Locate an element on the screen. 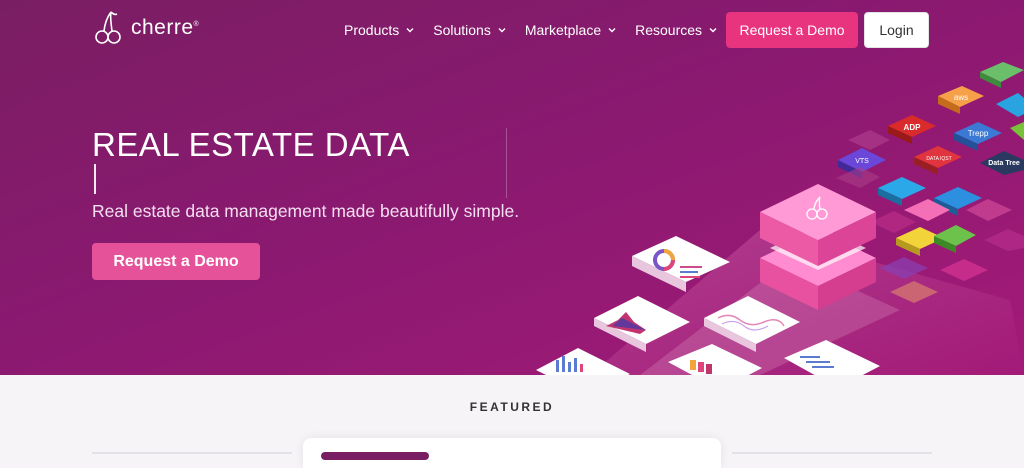 This screenshot has height=468, width=1024. featured-card is located at coordinates (512, 453).